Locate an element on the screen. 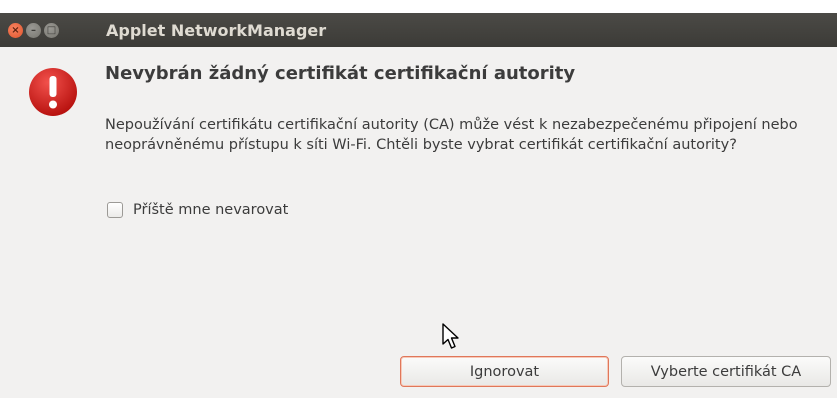 The image size is (837, 398). mouse-pointer-icon is located at coordinates (450, 336).